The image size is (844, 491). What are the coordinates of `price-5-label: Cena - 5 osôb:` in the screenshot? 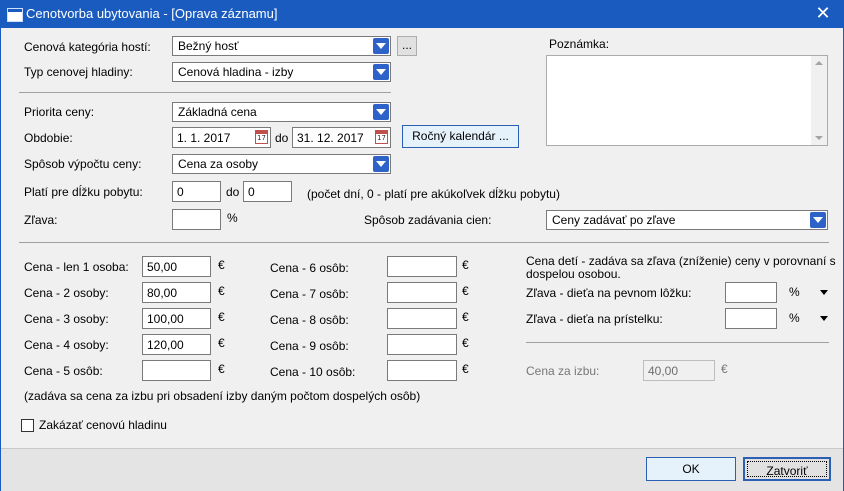 It's located at (63, 371).